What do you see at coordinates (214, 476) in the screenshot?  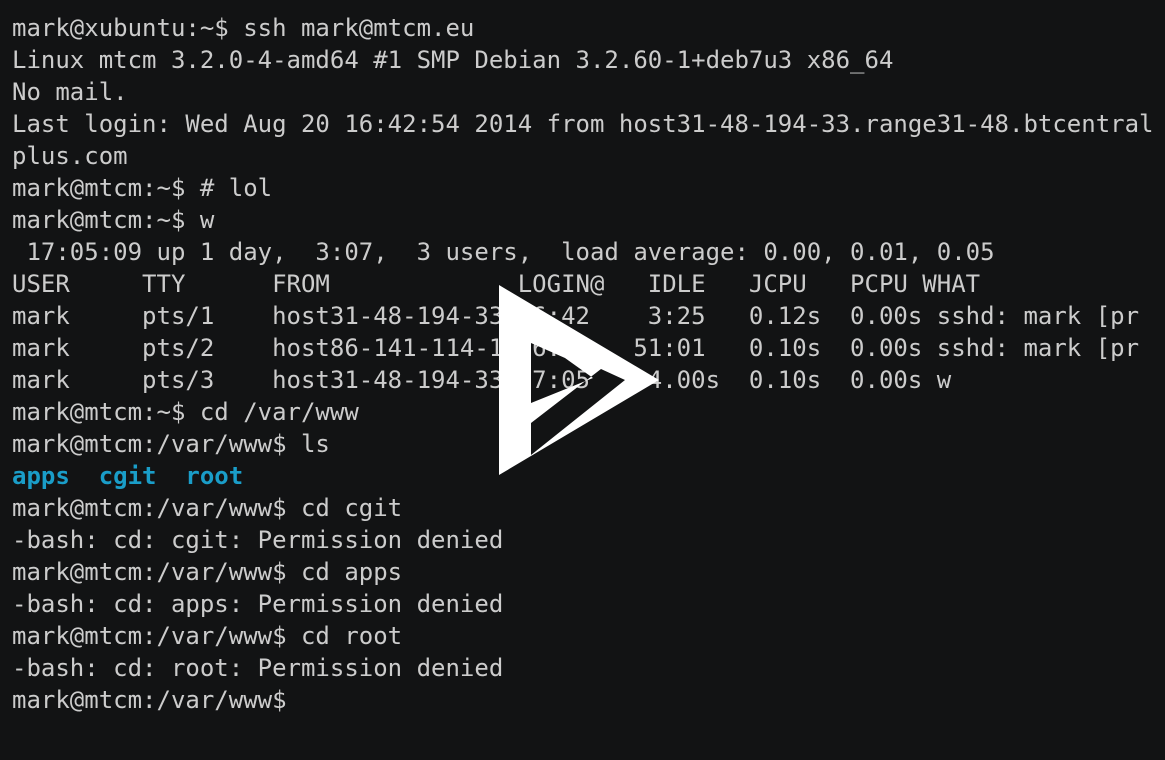 I see `directory-entry-root: root` at bounding box center [214, 476].